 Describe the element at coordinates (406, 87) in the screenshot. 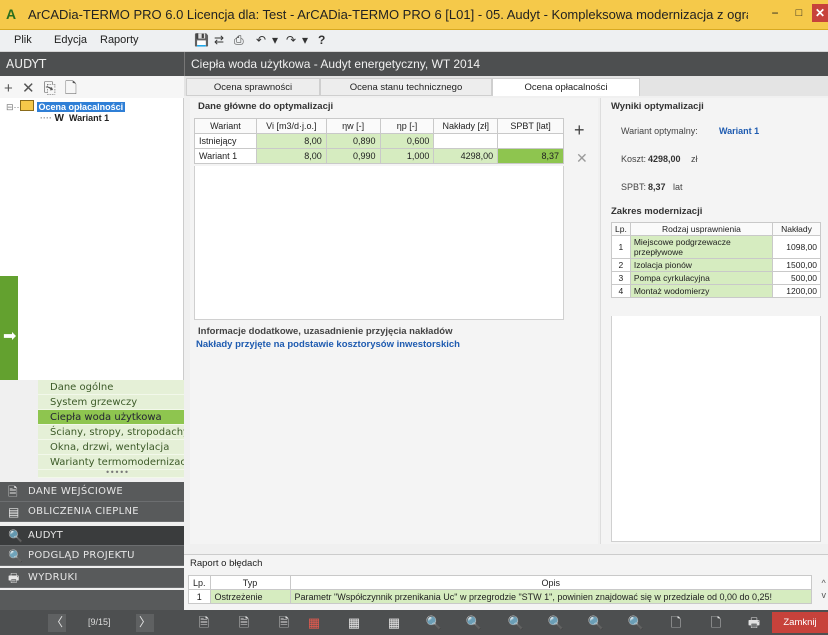

I see `tab-ocena-stanu: Ocena stanu technicznego` at that location.